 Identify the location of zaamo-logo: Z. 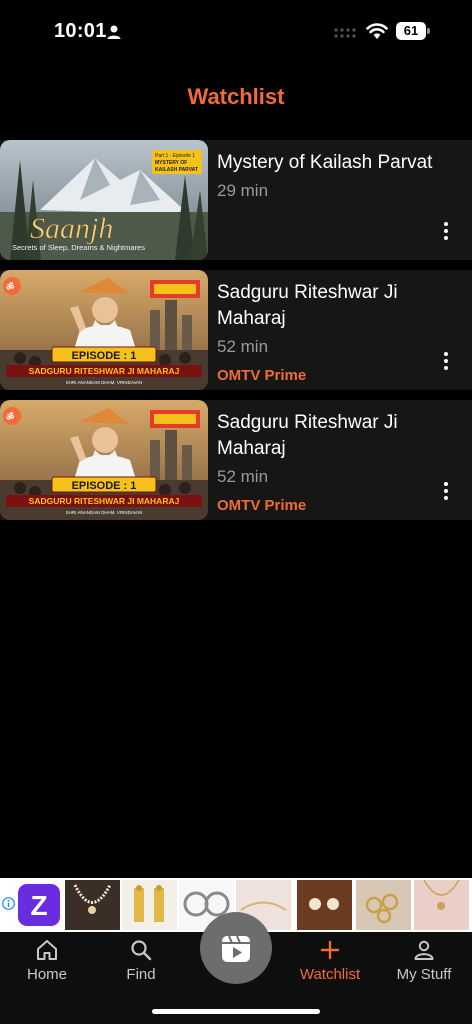
(39, 905).